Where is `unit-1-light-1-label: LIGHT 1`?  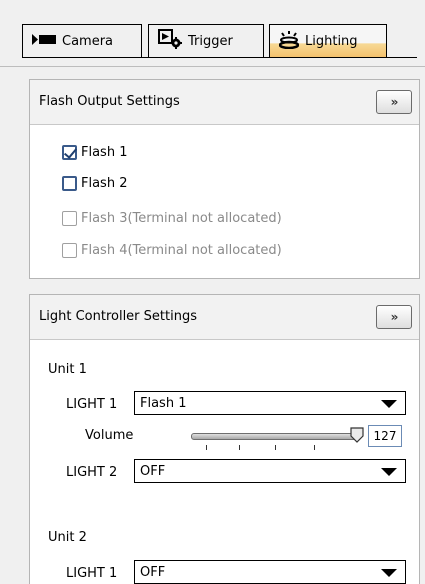
unit-1-light-1-label: LIGHT 1 is located at coordinates (92, 404).